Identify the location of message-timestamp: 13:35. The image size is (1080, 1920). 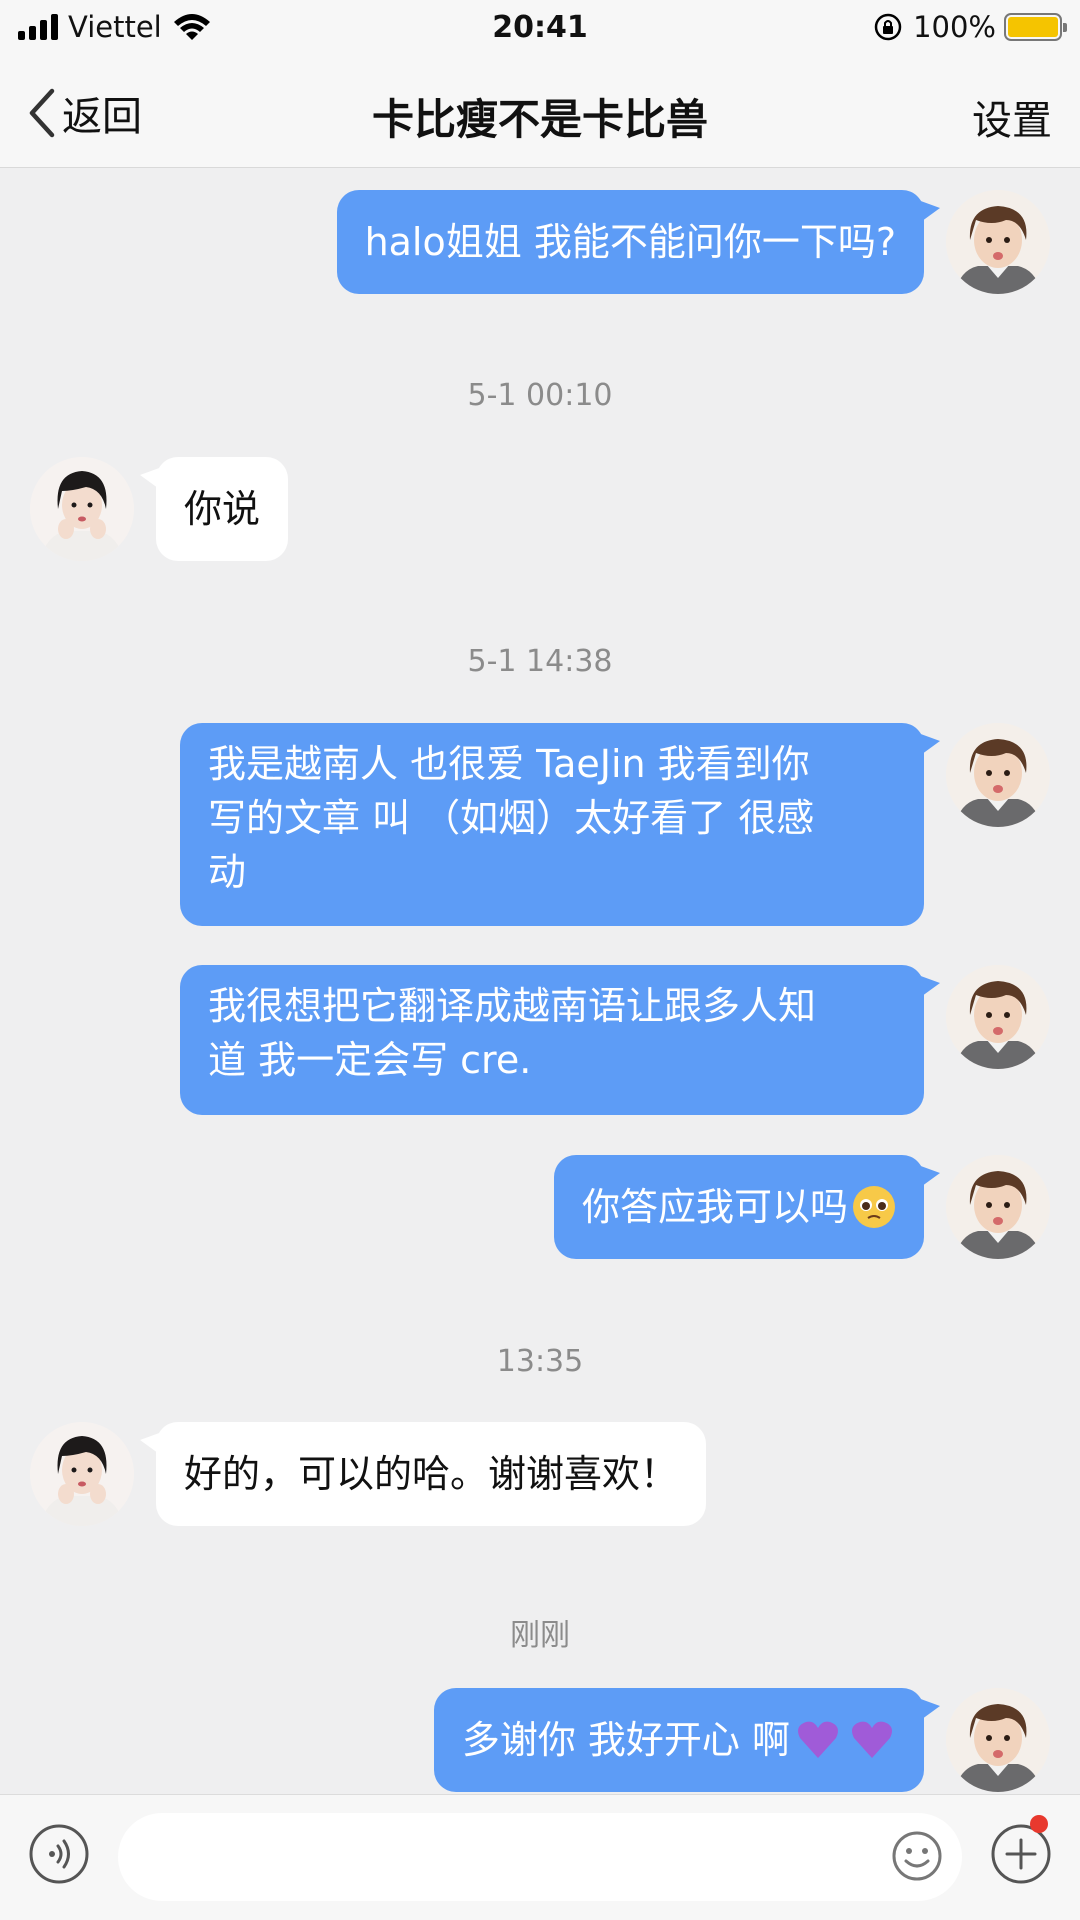
(540, 1361).